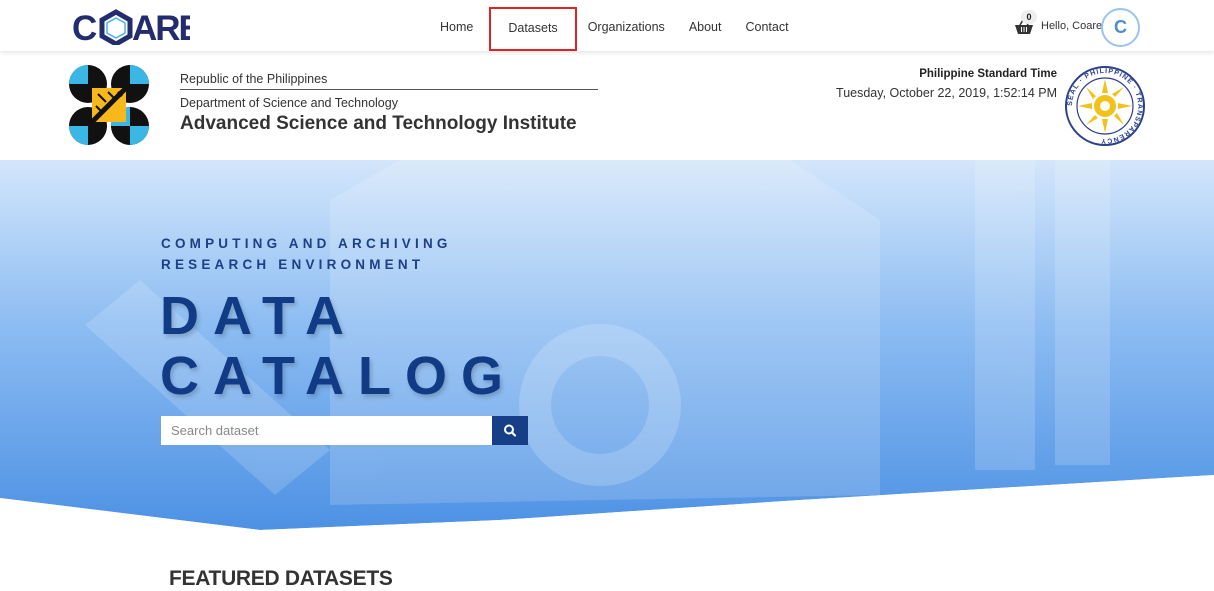 Image resolution: width=1214 pixels, height=591 pixels. What do you see at coordinates (456, 25) in the screenshot?
I see `nav-home: Home` at bounding box center [456, 25].